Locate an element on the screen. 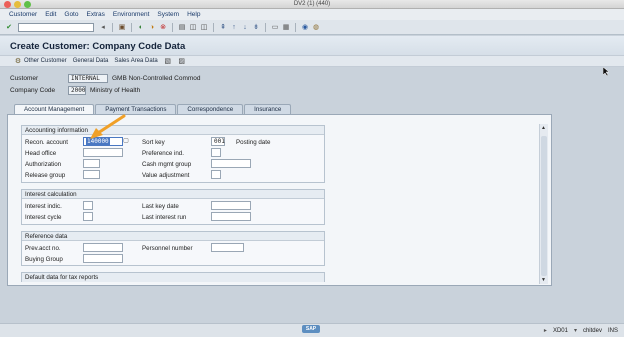 This screenshot has height=337, width=624. annotation-arrow is located at coordinates (108, 126).